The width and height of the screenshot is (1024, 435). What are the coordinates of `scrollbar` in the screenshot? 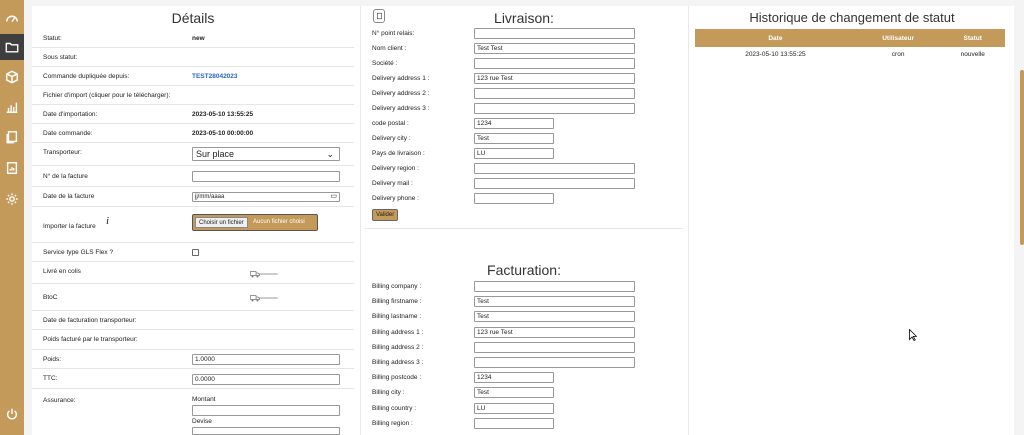 It's located at (1022, 157).